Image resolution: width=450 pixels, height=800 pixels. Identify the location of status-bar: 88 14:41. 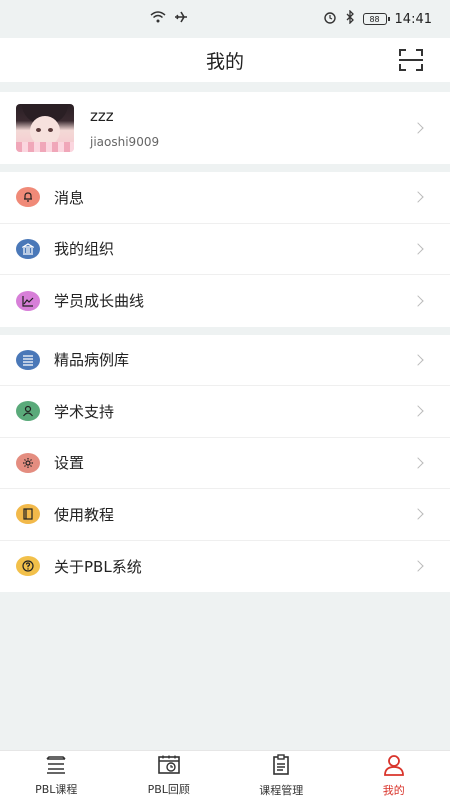
(225, 19).